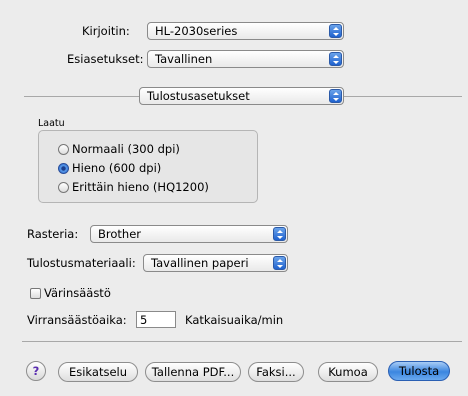 This screenshot has width=468, height=396. Describe the element at coordinates (140, 187) in the screenshot. I see `quality-option-label: Erittäin hieno (HQ1200)` at that location.